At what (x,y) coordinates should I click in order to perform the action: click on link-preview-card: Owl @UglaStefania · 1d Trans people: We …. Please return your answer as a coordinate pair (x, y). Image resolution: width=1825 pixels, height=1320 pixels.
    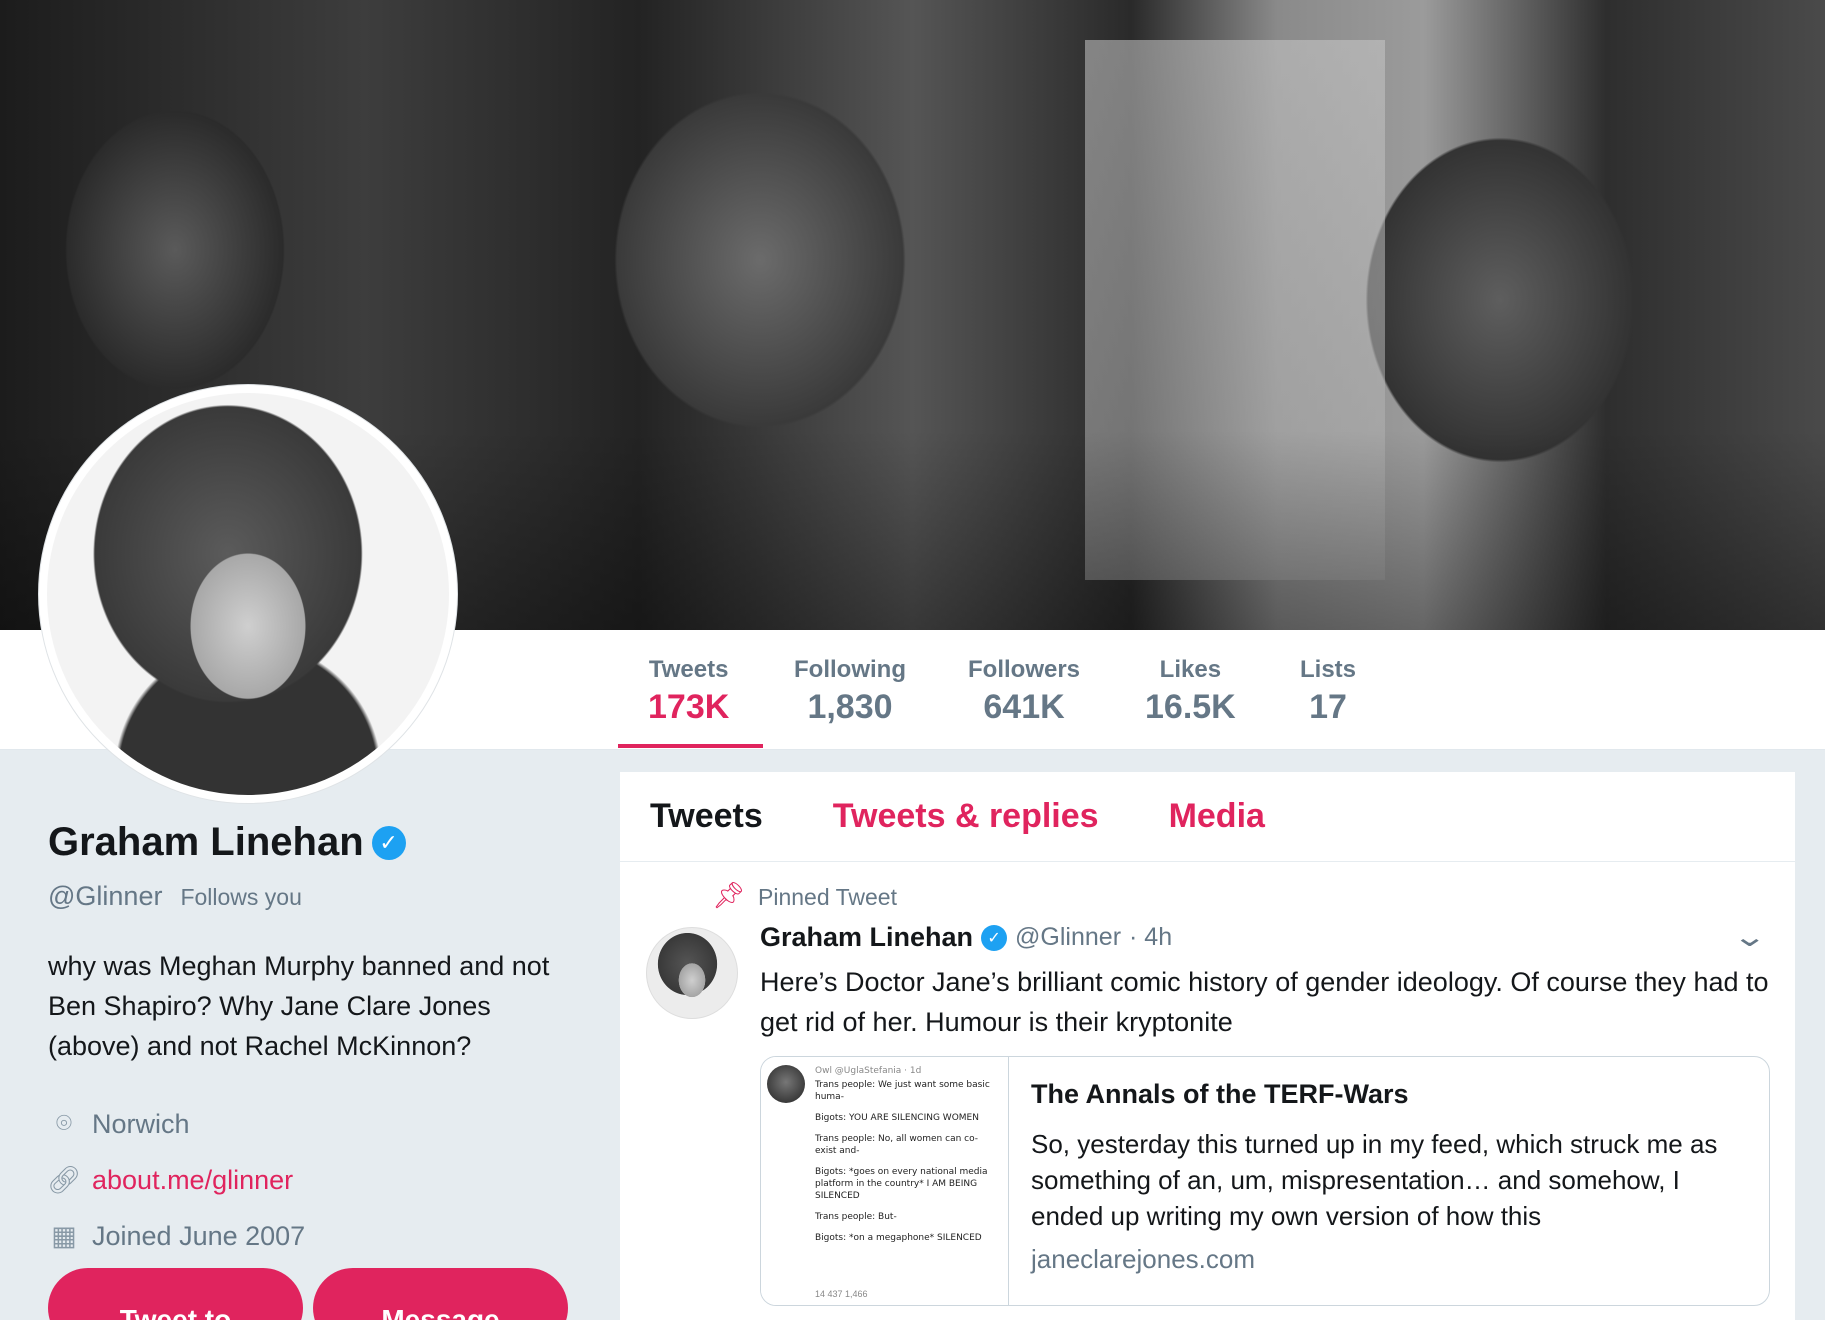
    Looking at the image, I should click on (1265, 1181).